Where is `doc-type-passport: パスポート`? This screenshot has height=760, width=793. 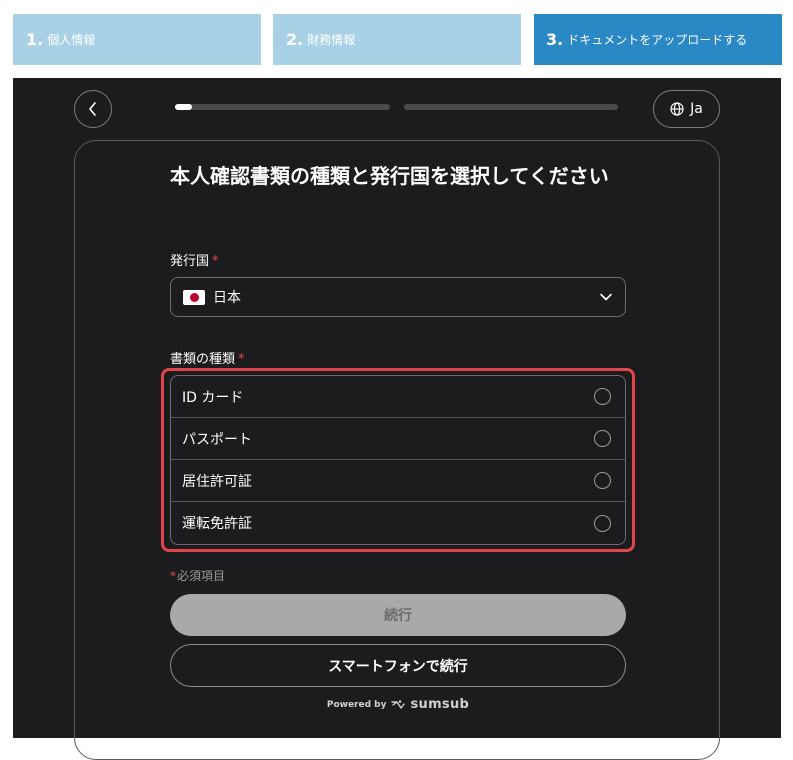
doc-type-passport: パスポート is located at coordinates (398, 439).